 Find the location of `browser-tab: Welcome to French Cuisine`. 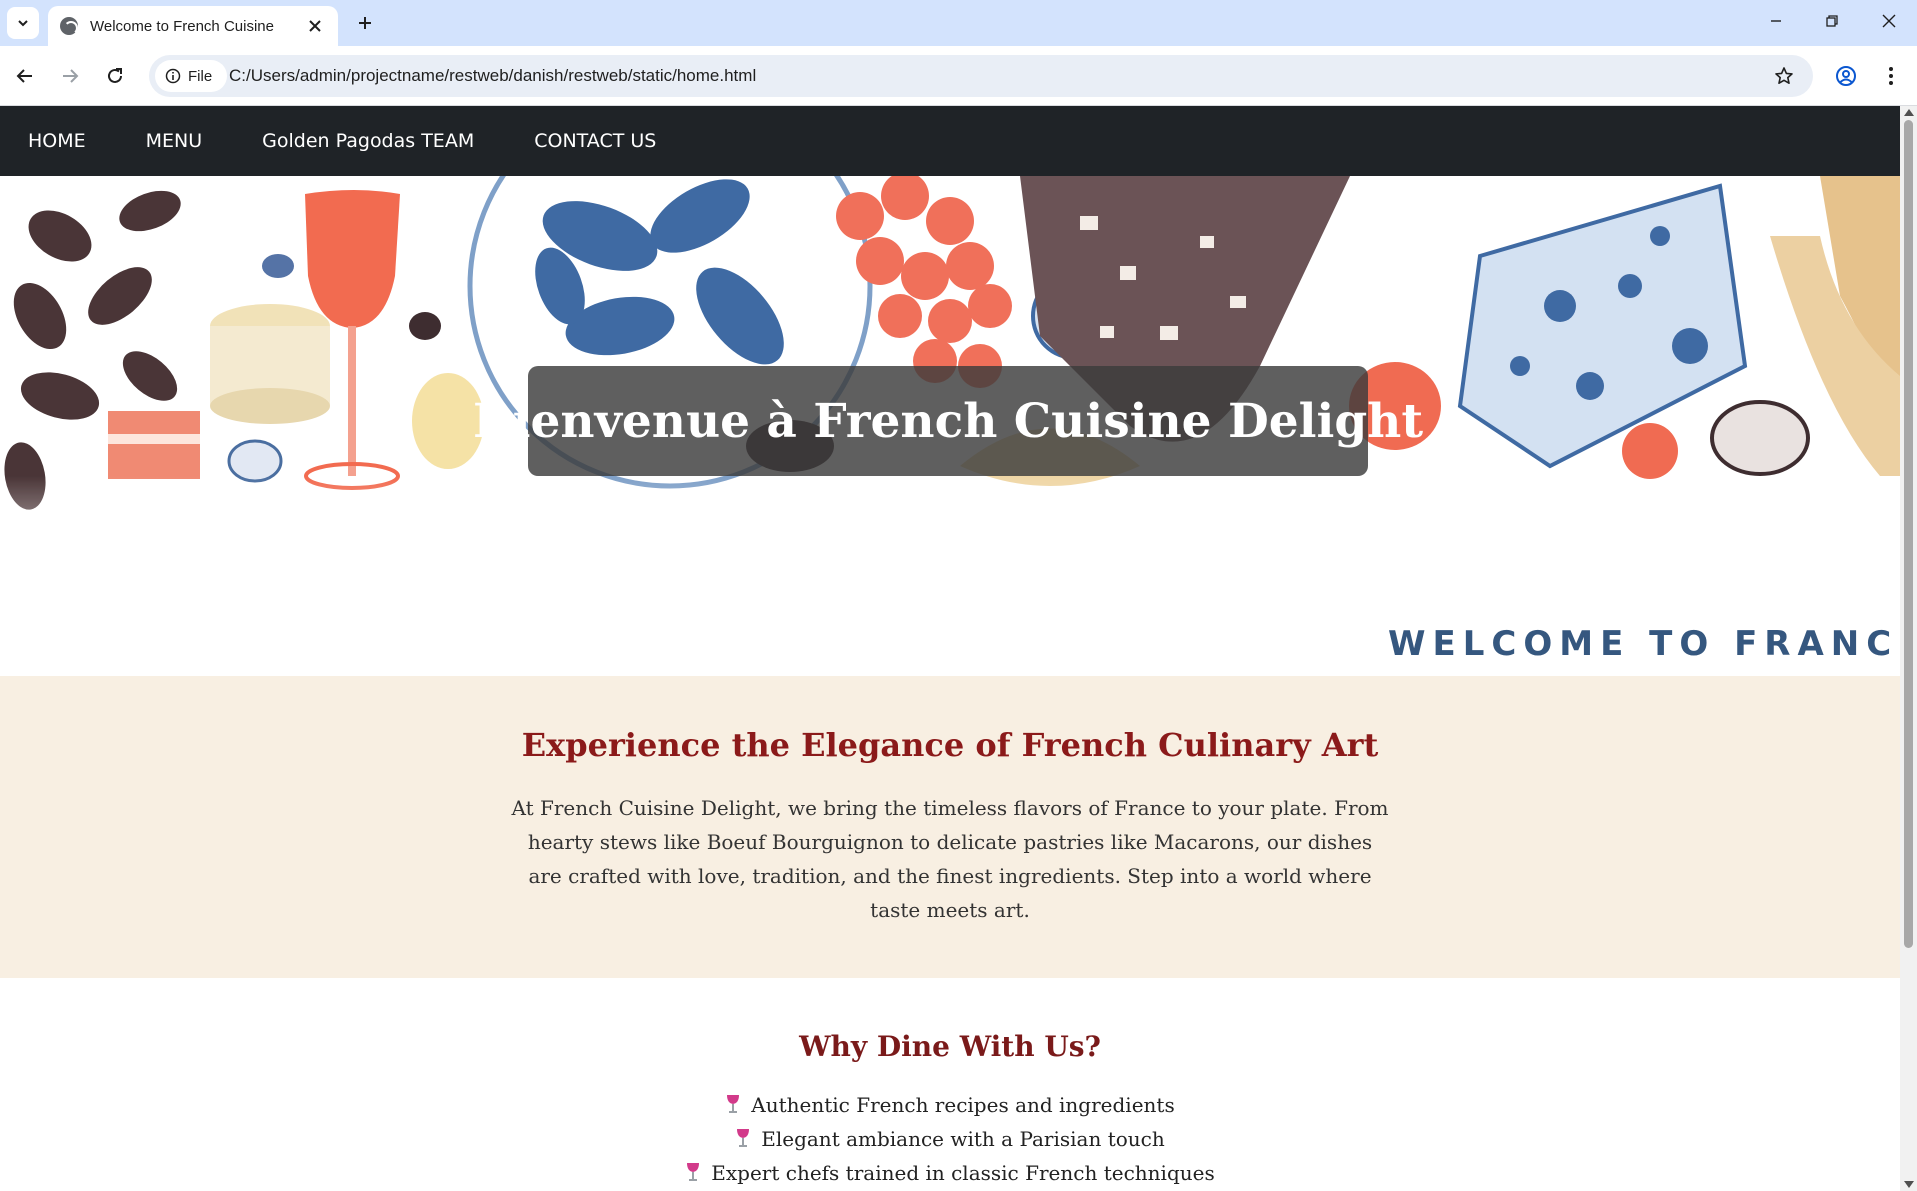

browser-tab: Welcome to French Cuisine is located at coordinates (193, 26).